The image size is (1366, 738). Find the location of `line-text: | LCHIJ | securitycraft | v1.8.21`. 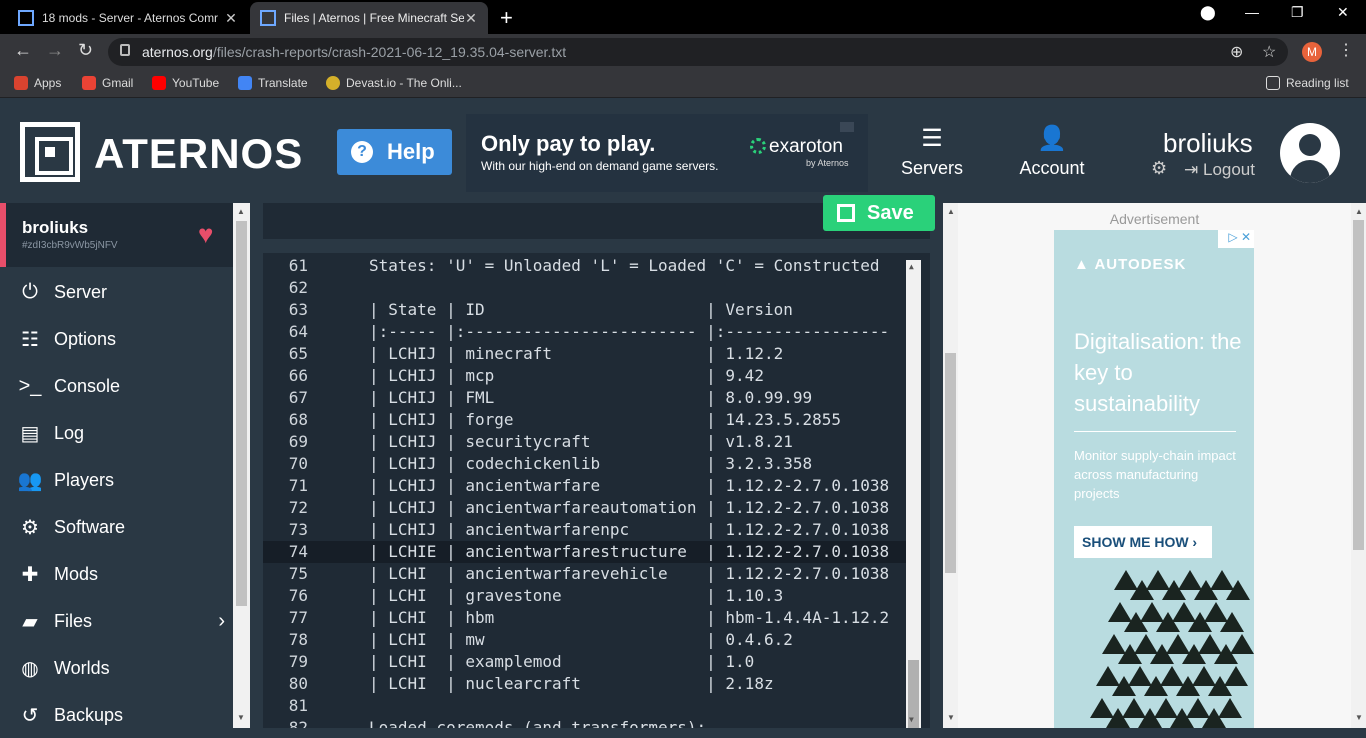

line-text: | LCHIJ | securitycraft | v1.8.21 is located at coordinates (581, 441).